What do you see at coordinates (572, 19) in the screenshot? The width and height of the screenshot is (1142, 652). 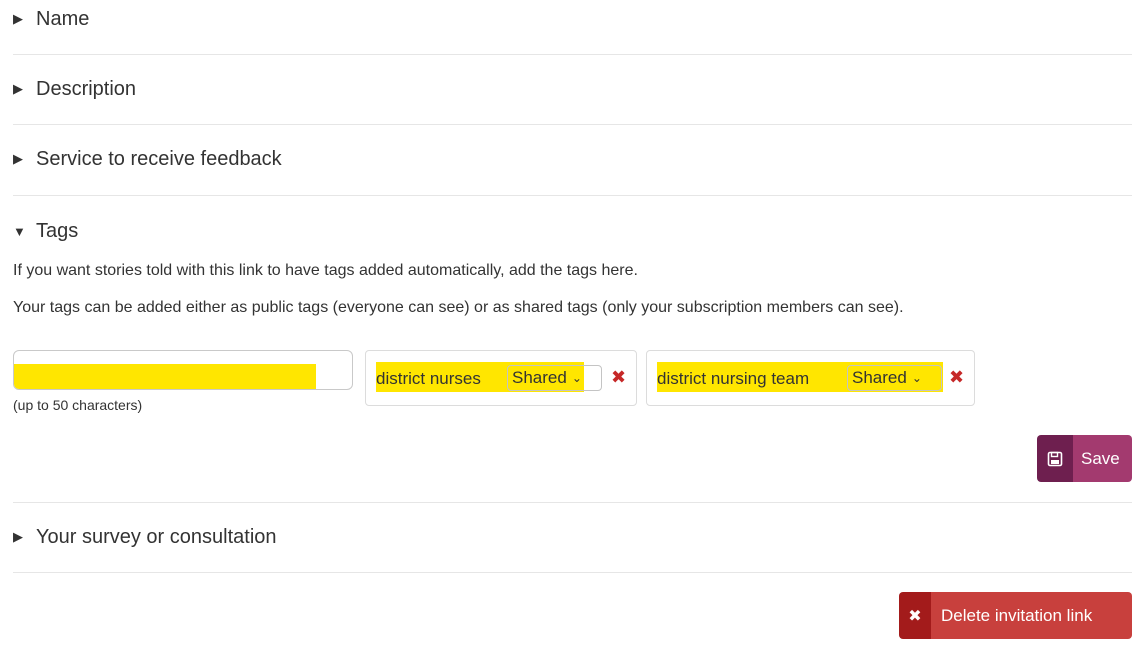 I see `section-name-toggle: ▶ Name` at bounding box center [572, 19].